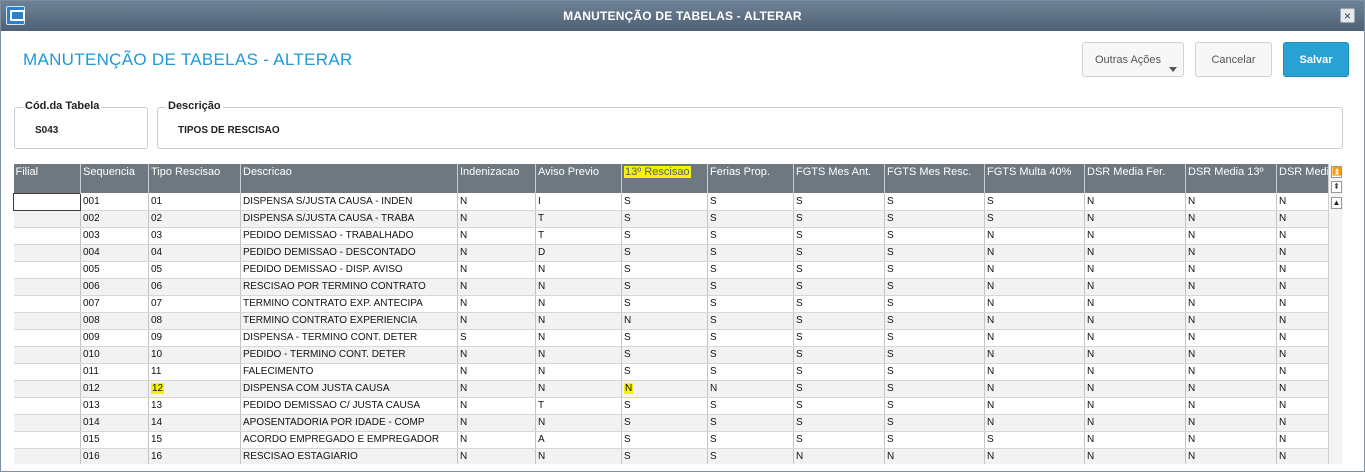 This screenshot has width=1365, height=472. What do you see at coordinates (114, 456) in the screenshot?
I see `table-cell: 016` at bounding box center [114, 456].